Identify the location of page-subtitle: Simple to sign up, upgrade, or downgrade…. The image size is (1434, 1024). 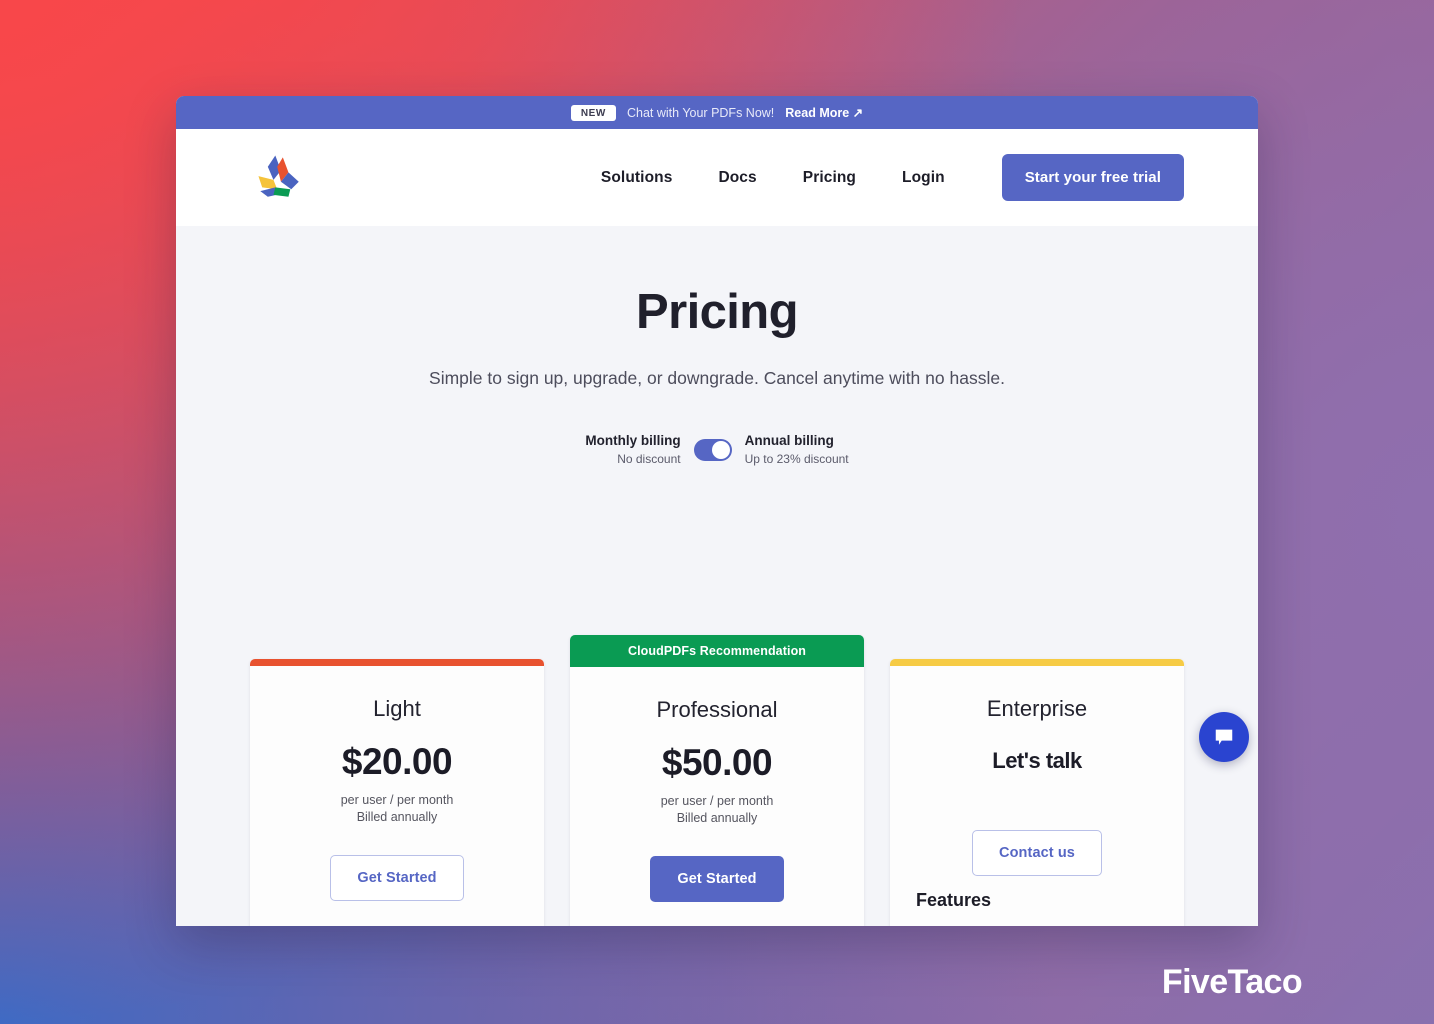
(717, 378).